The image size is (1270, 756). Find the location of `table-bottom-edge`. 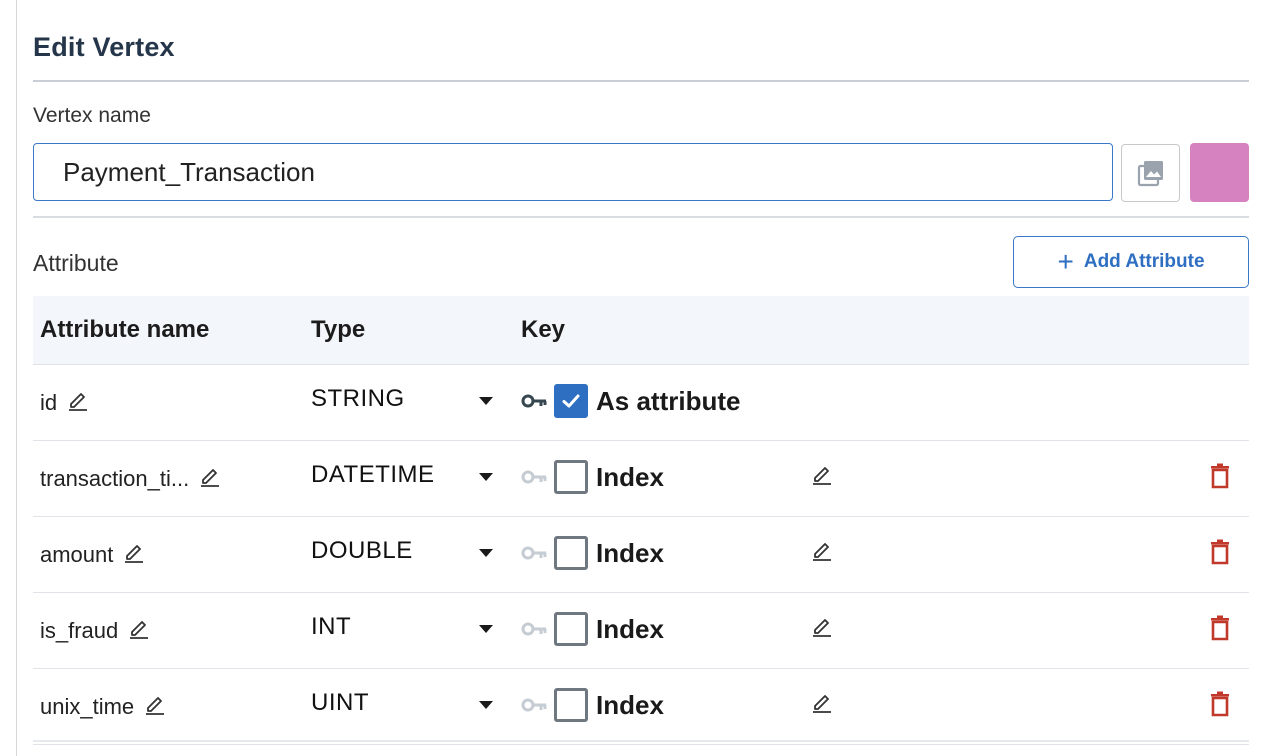

table-bottom-edge is located at coordinates (641, 741).